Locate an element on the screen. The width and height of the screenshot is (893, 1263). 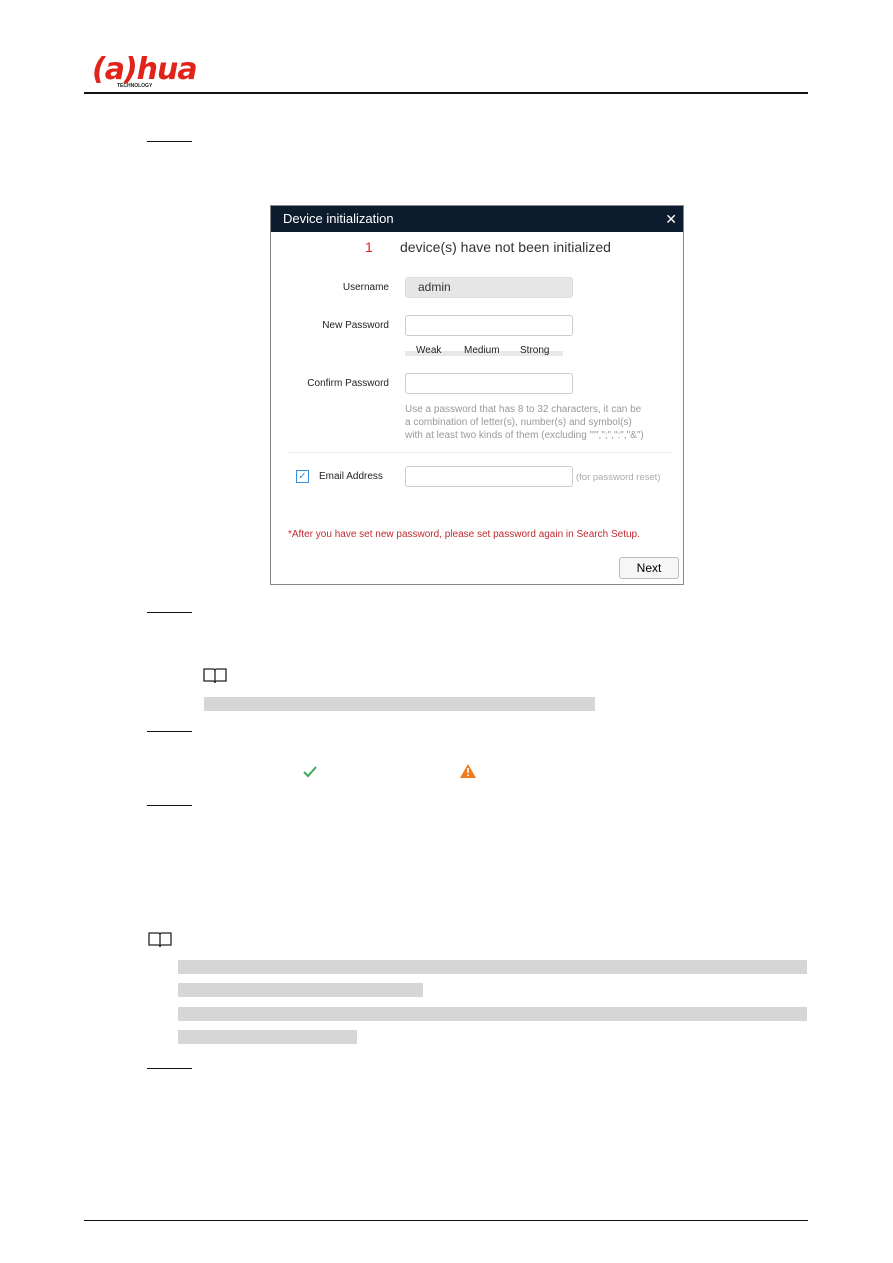
email-field is located at coordinates (489, 476).